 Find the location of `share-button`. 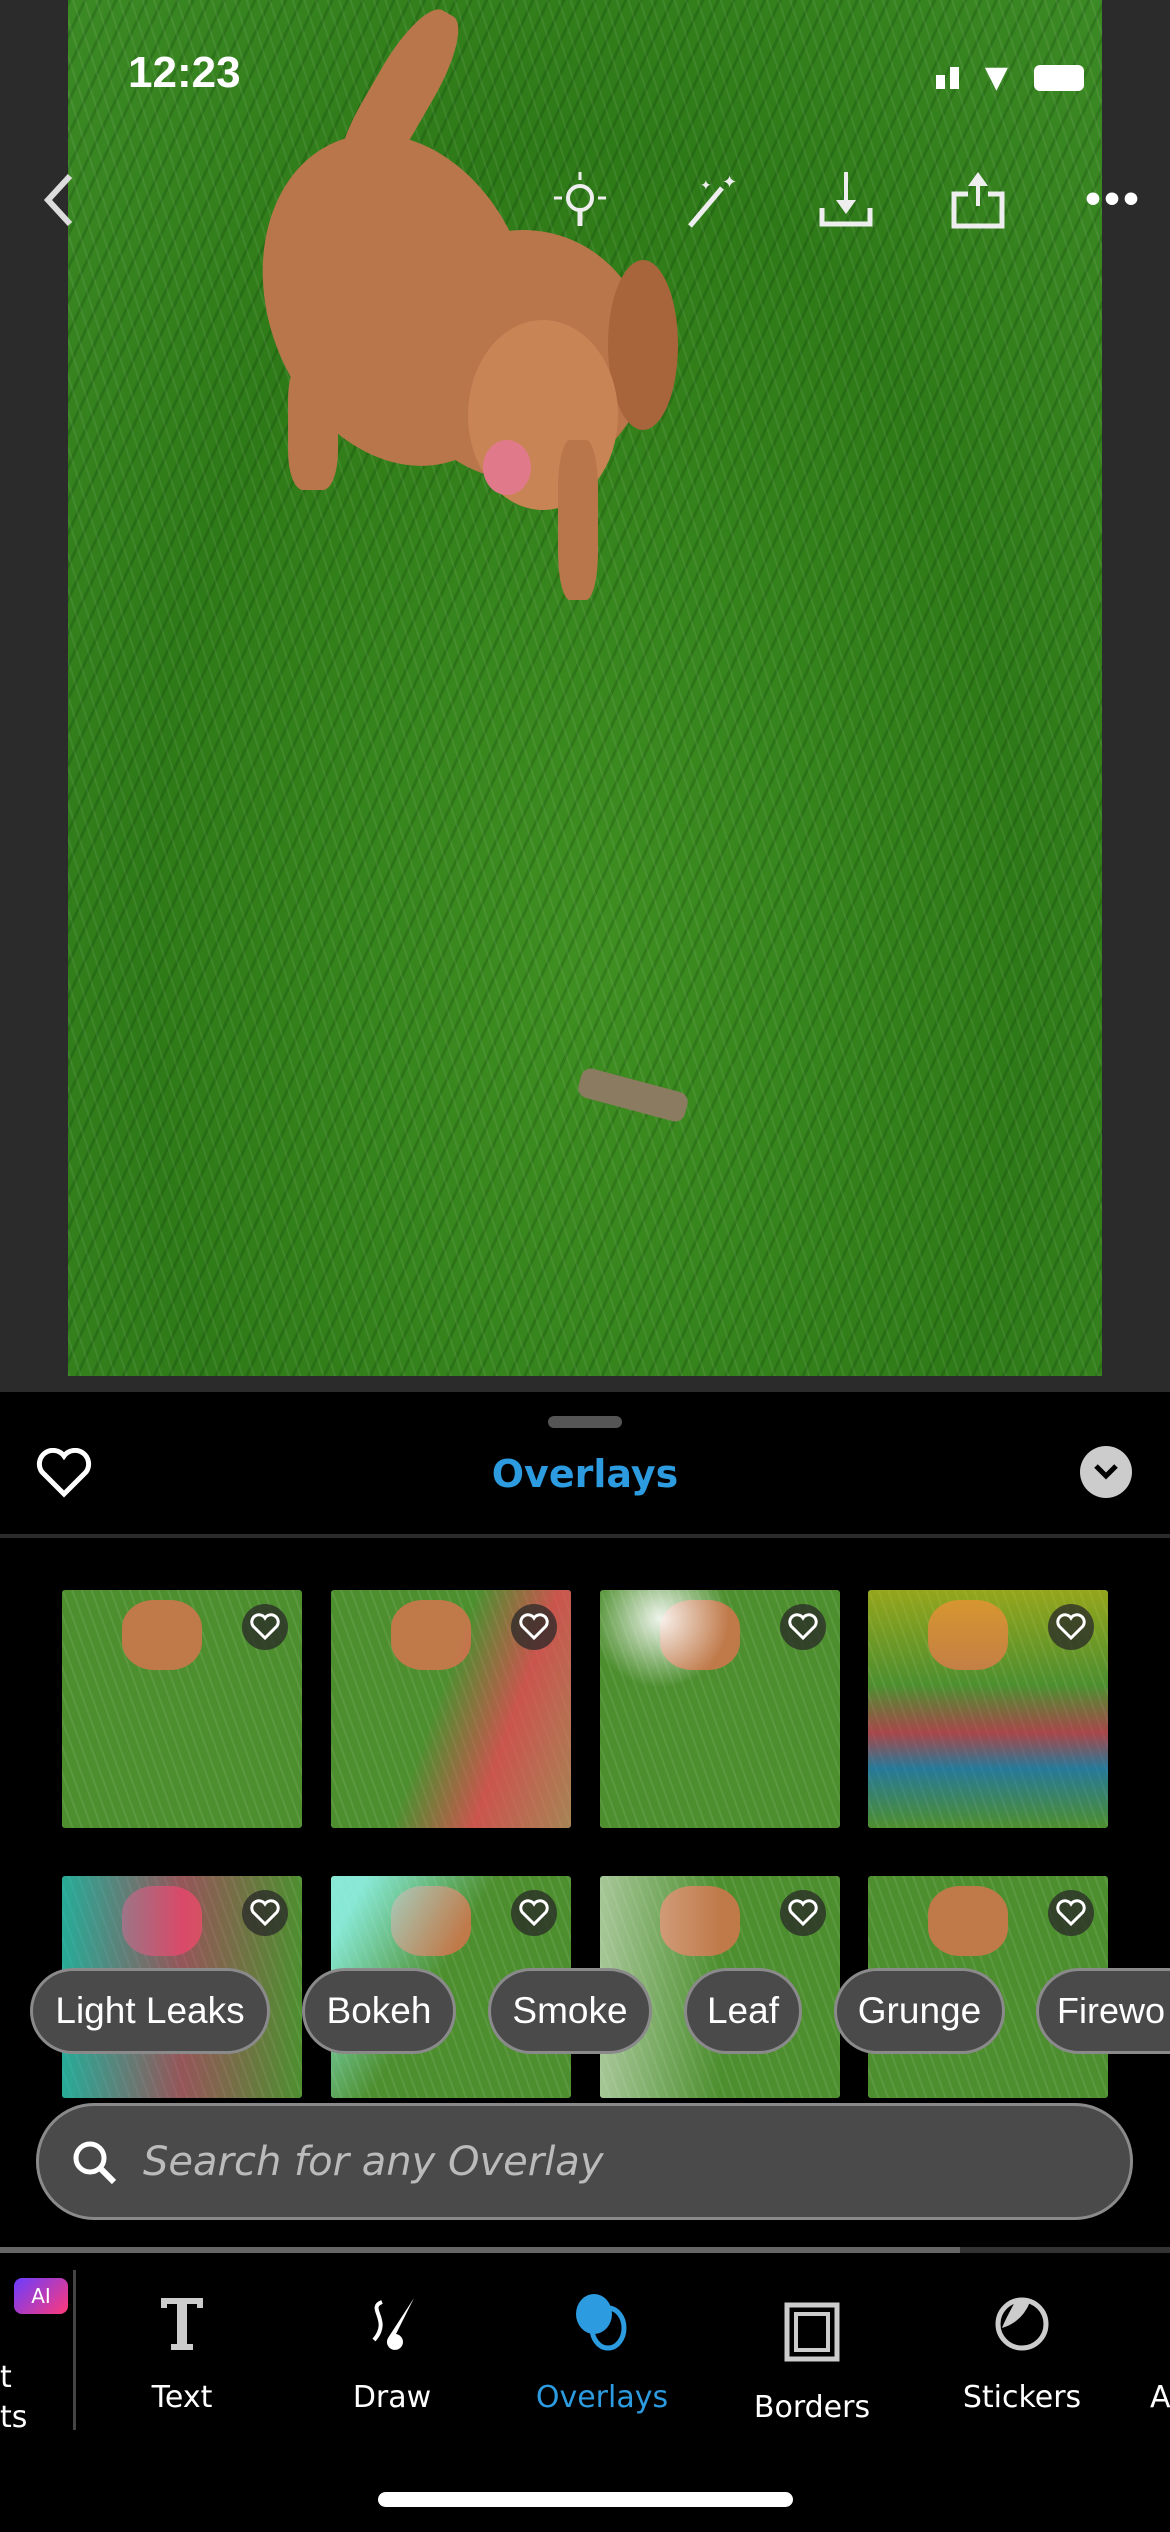

share-button is located at coordinates (978, 200).